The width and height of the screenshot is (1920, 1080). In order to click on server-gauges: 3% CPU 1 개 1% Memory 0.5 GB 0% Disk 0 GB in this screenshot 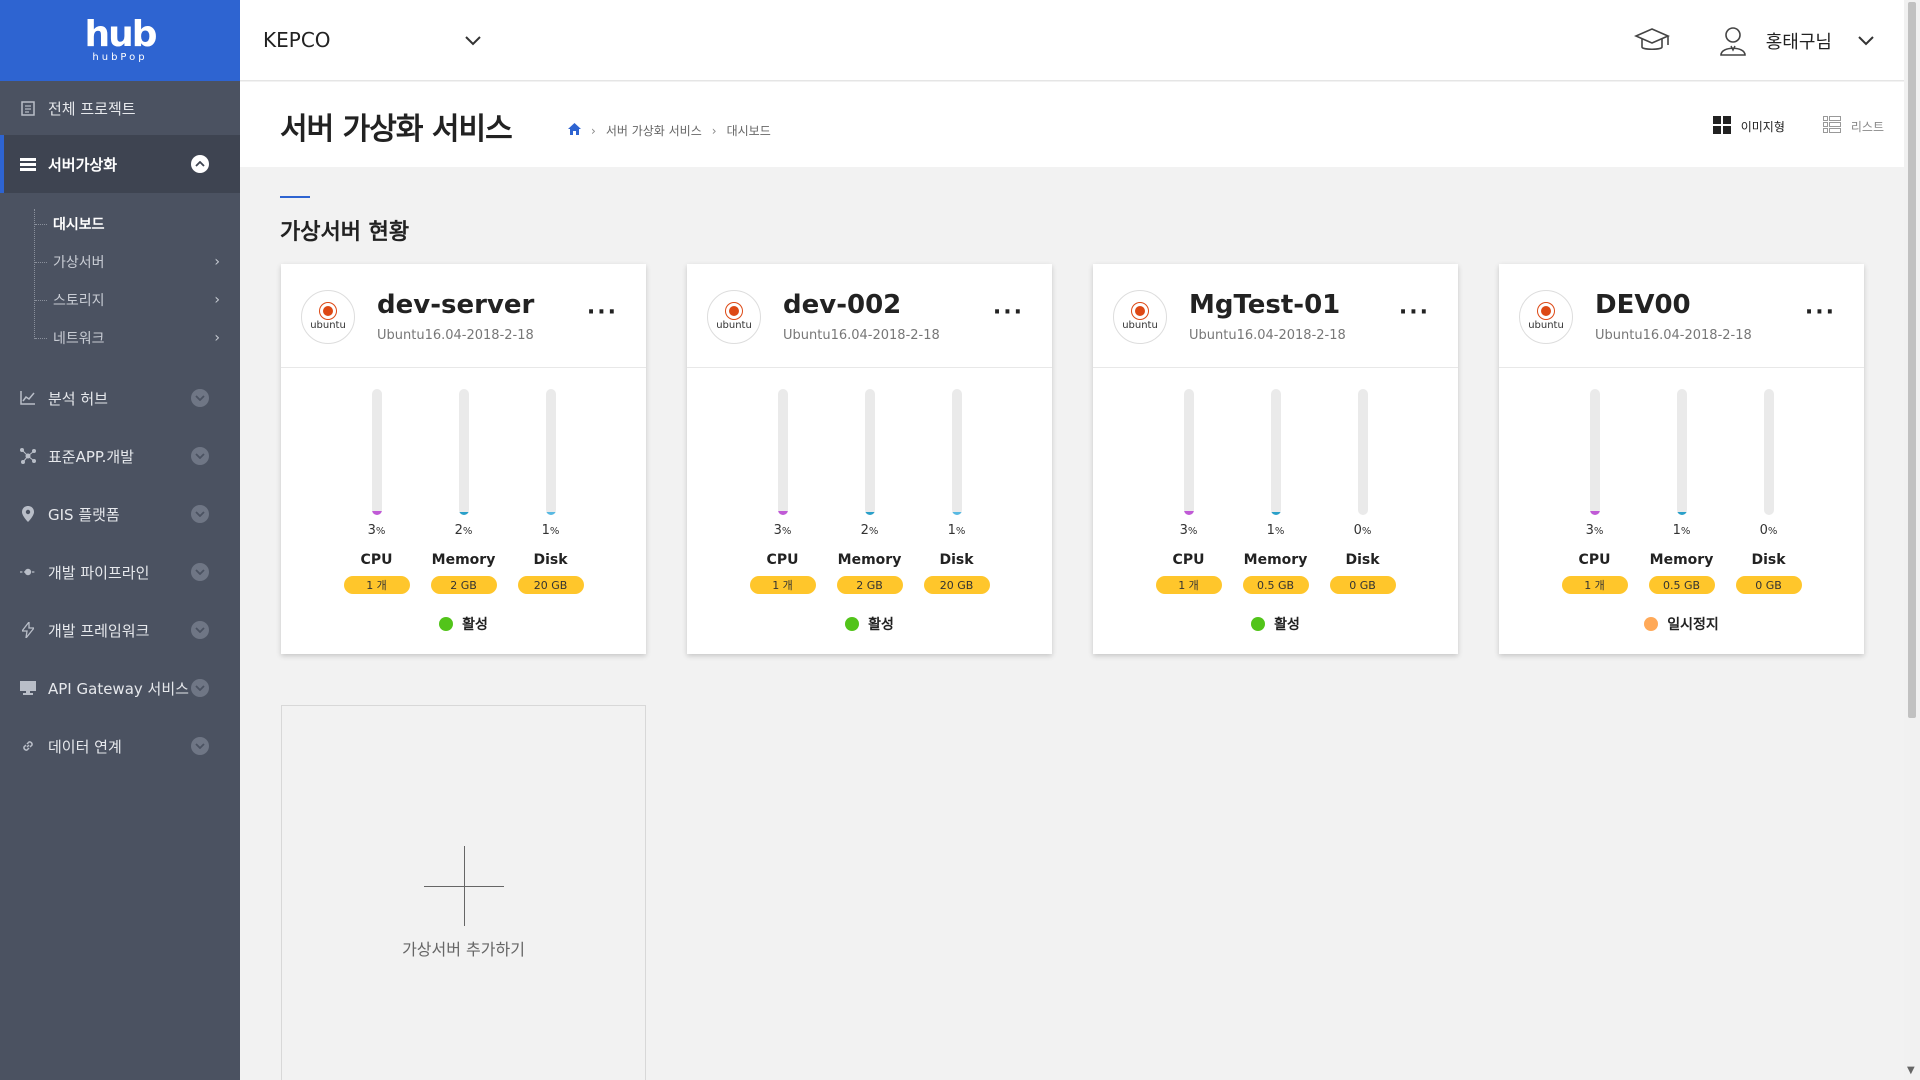, I will do `click(1681, 491)`.